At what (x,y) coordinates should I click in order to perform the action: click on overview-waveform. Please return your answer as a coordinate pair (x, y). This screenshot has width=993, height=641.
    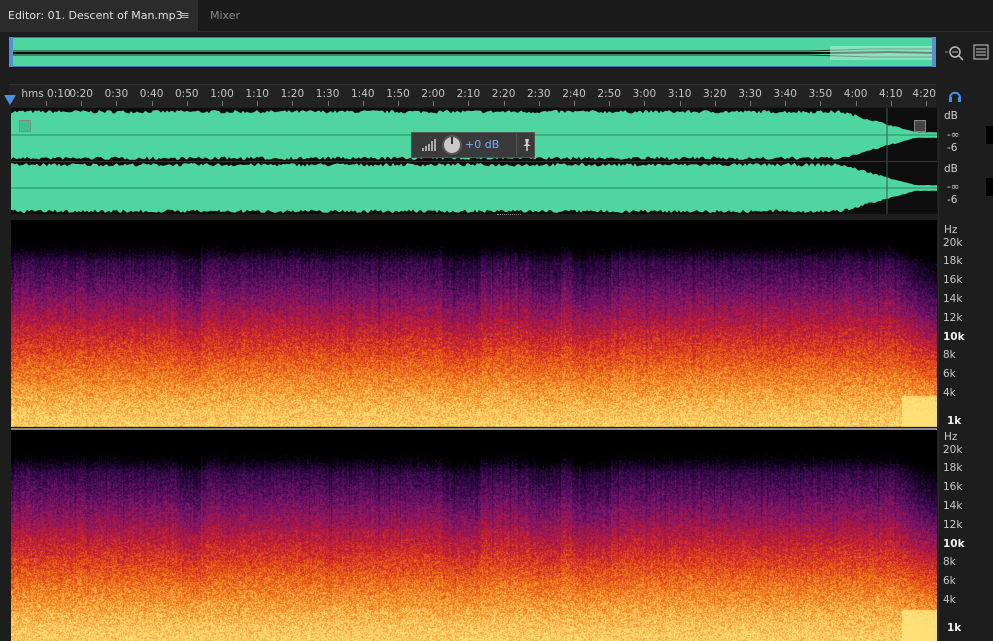
    Looking at the image, I should click on (472, 52).